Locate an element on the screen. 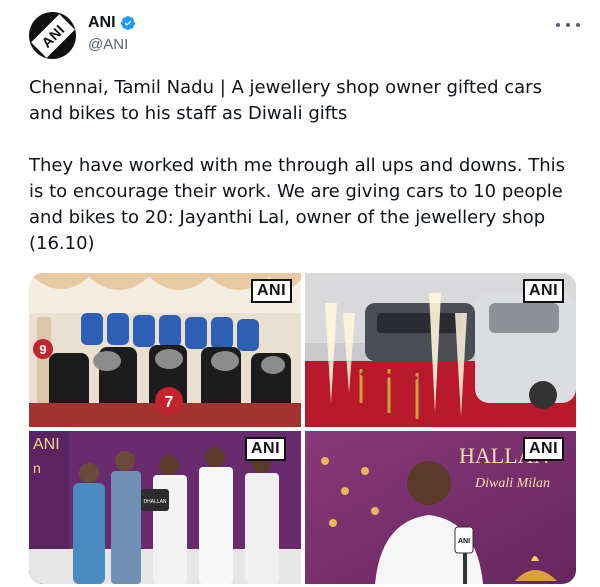 The width and height of the screenshot is (600, 587). photo-cars: ANI is located at coordinates (440, 350).